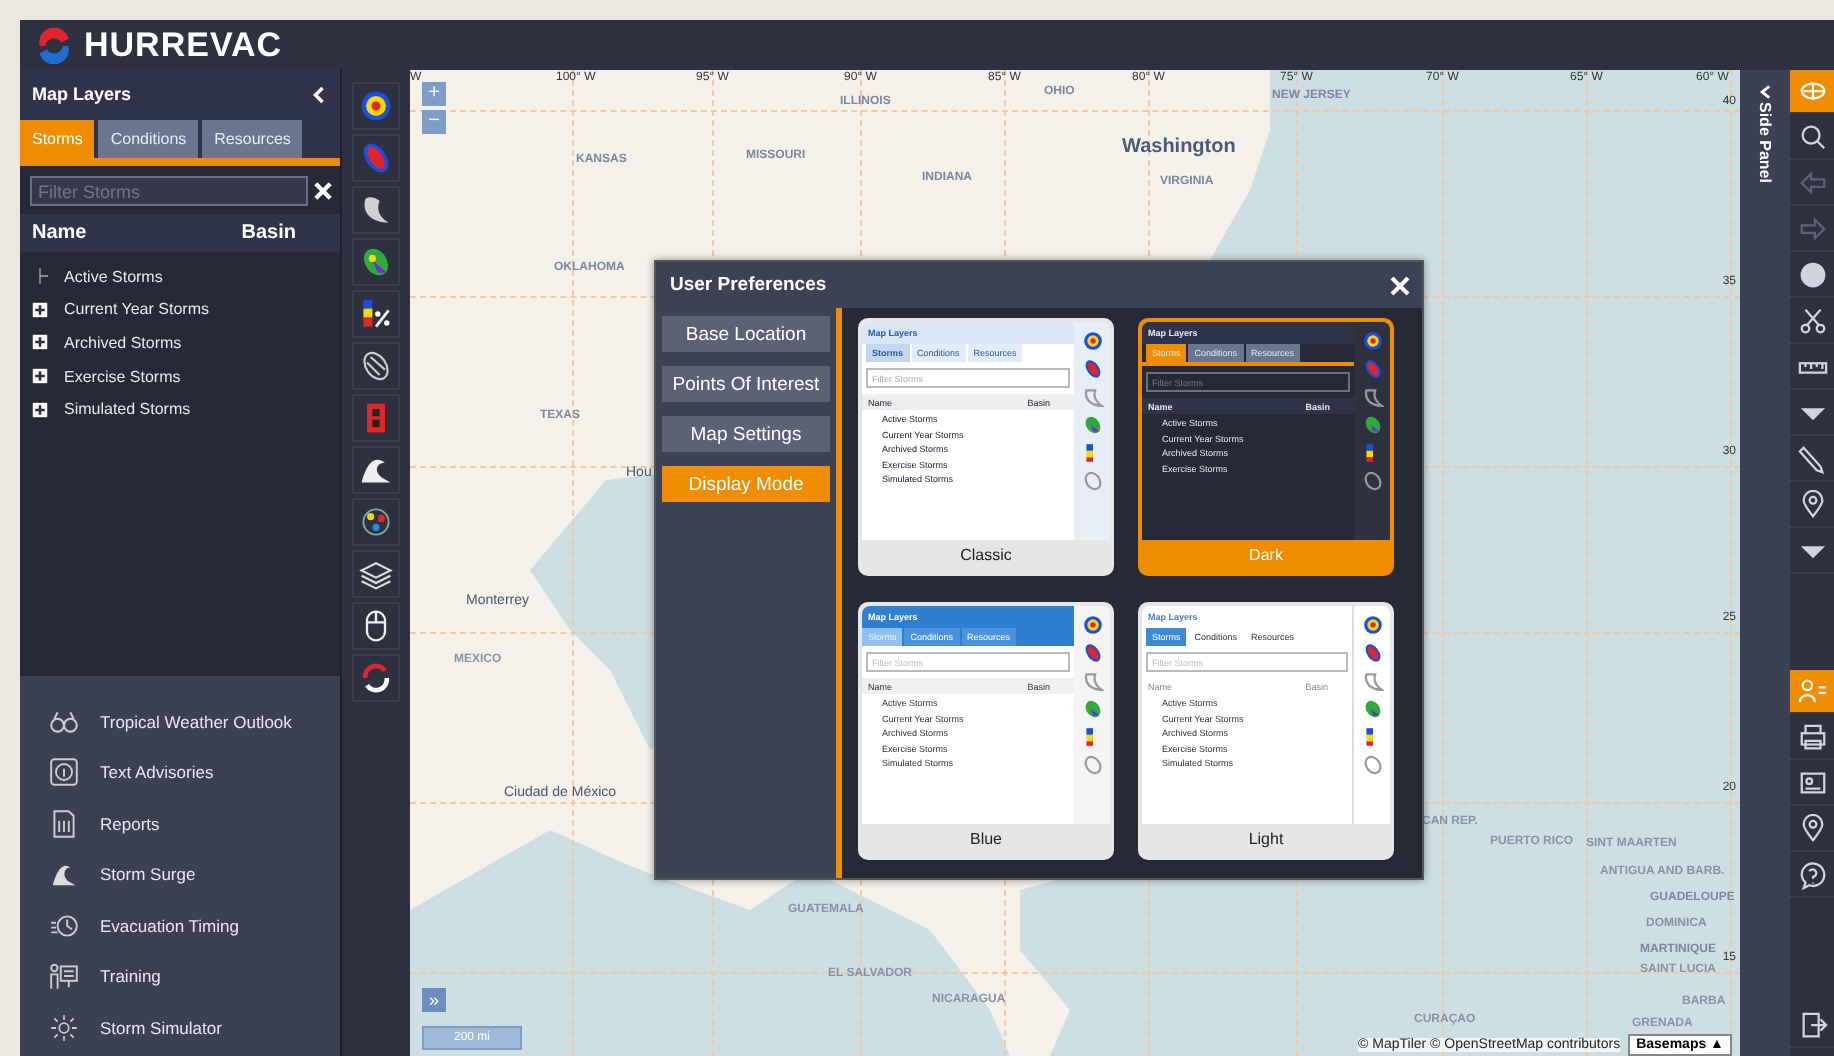 The image size is (1834, 1056). I want to click on wind-layer-button, so click(376, 210).